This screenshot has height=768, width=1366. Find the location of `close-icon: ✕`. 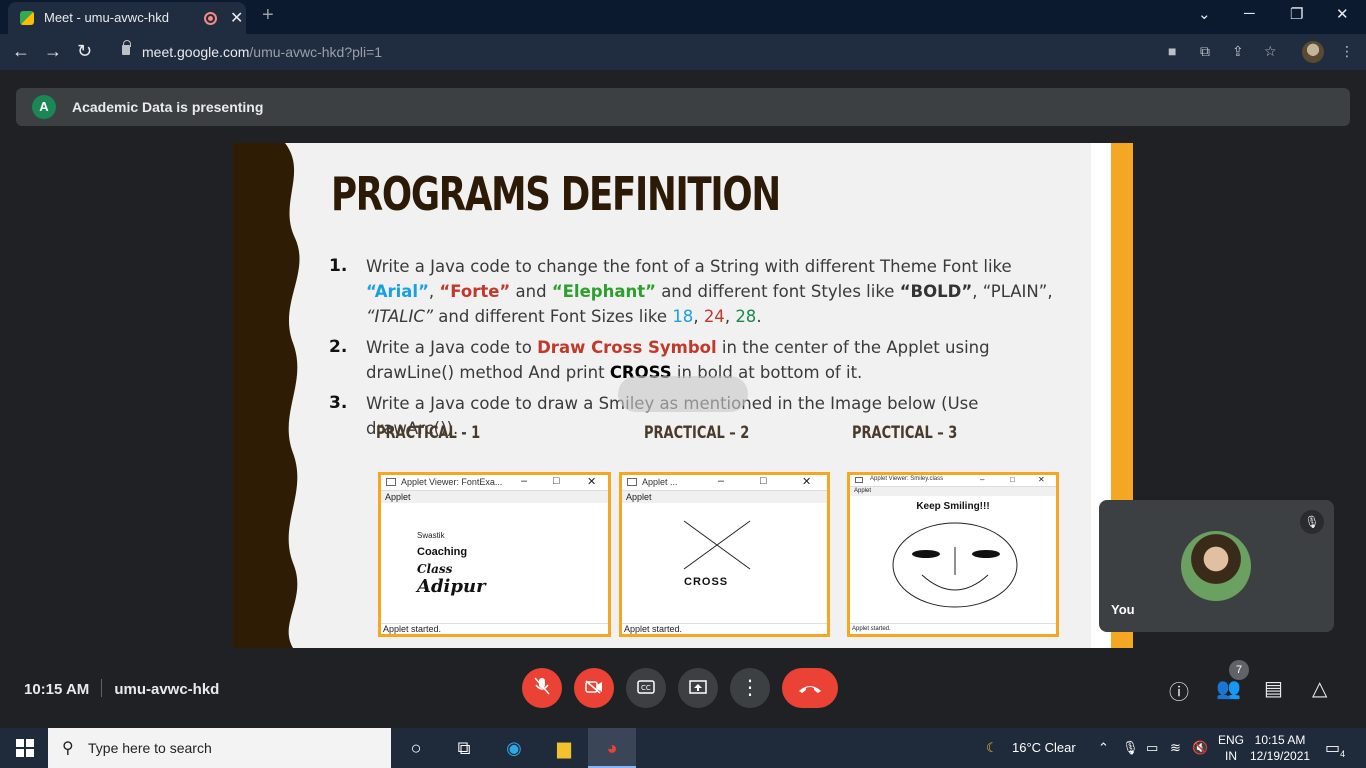

close-icon: ✕ is located at coordinates (807, 482).